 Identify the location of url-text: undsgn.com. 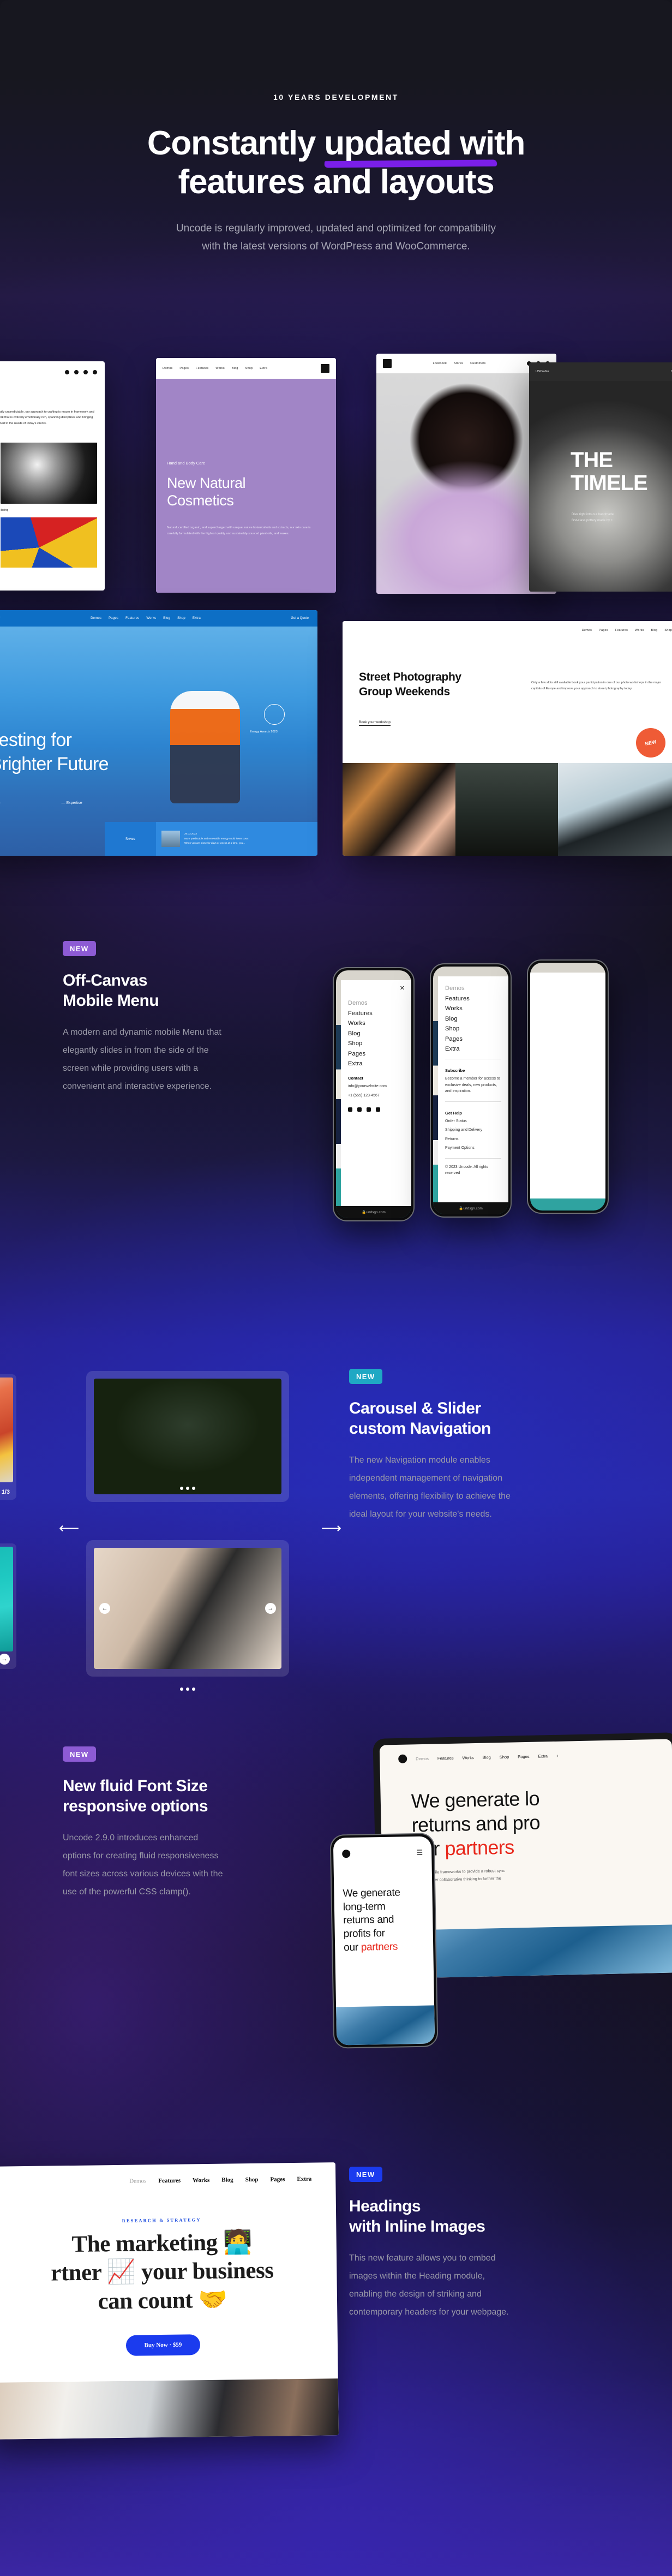
(376, 1212).